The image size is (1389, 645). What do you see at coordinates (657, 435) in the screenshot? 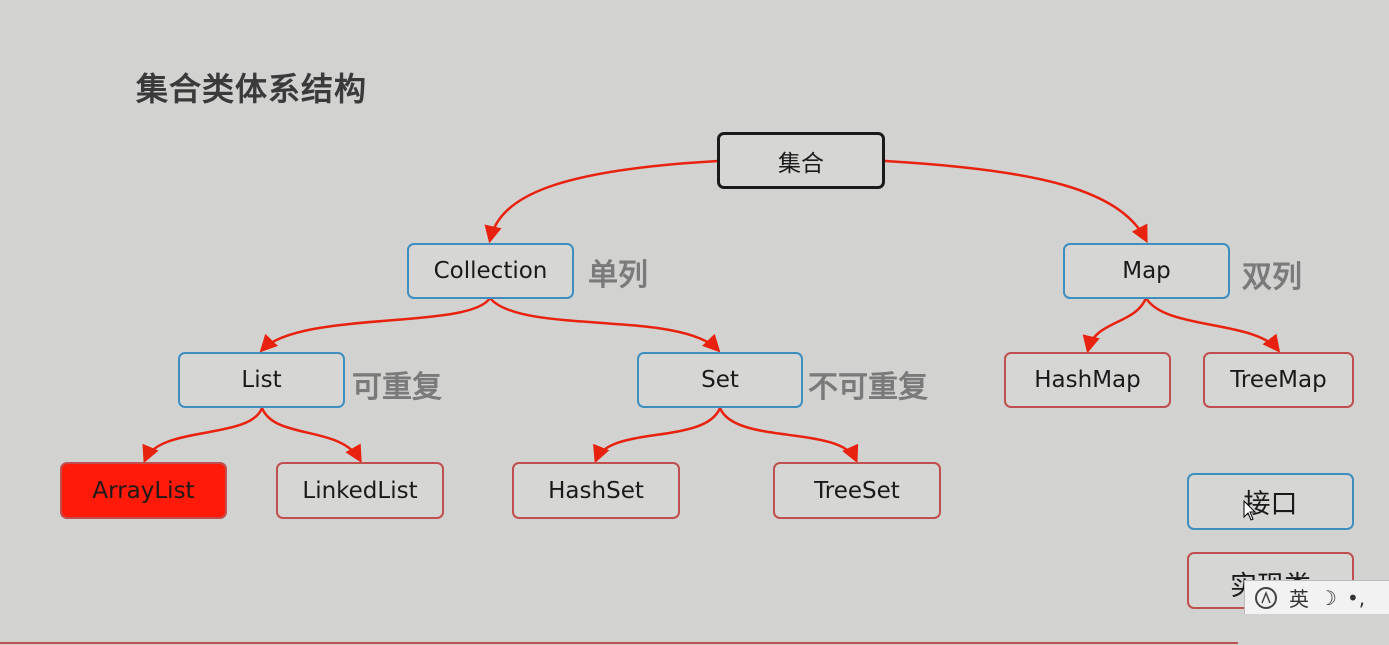
I see `edge-set-hashset` at bounding box center [657, 435].